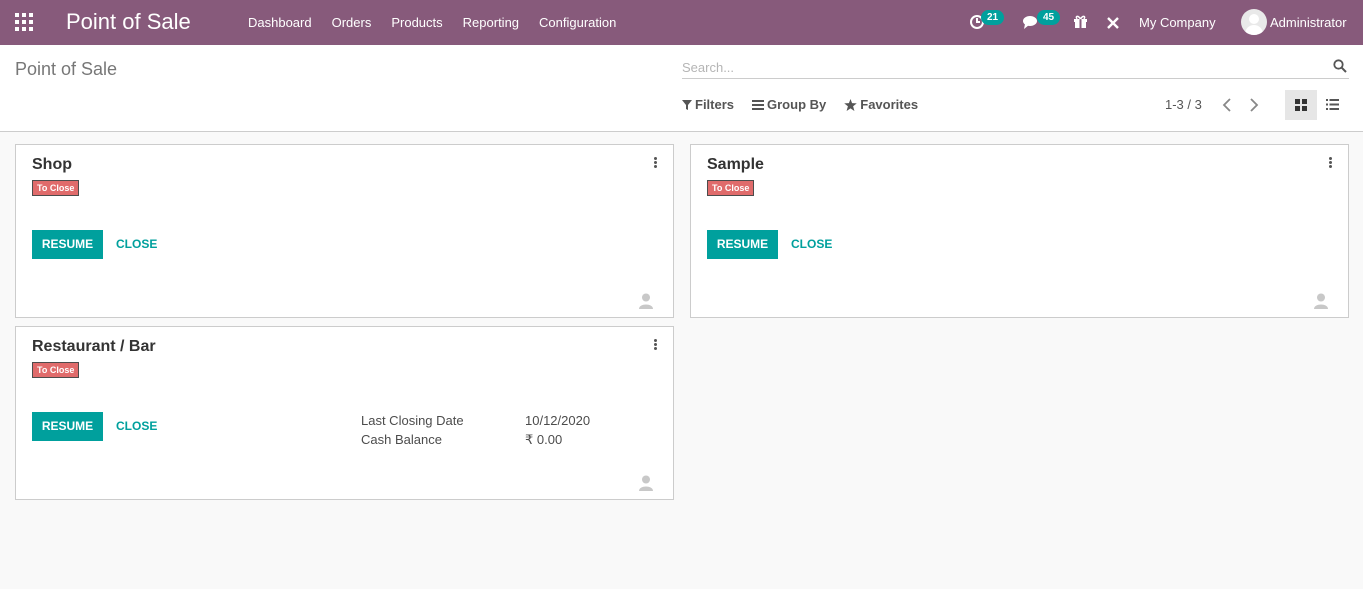  What do you see at coordinates (1340, 66) in the screenshot?
I see `search-icon` at bounding box center [1340, 66].